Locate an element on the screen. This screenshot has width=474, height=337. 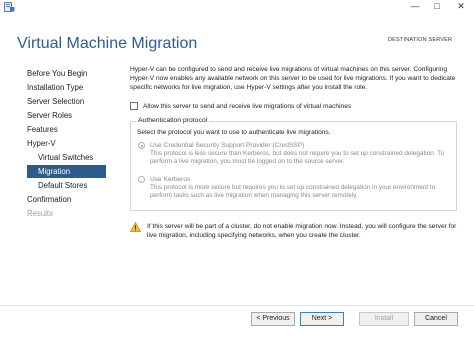
install-button: Install is located at coordinates (384, 319).